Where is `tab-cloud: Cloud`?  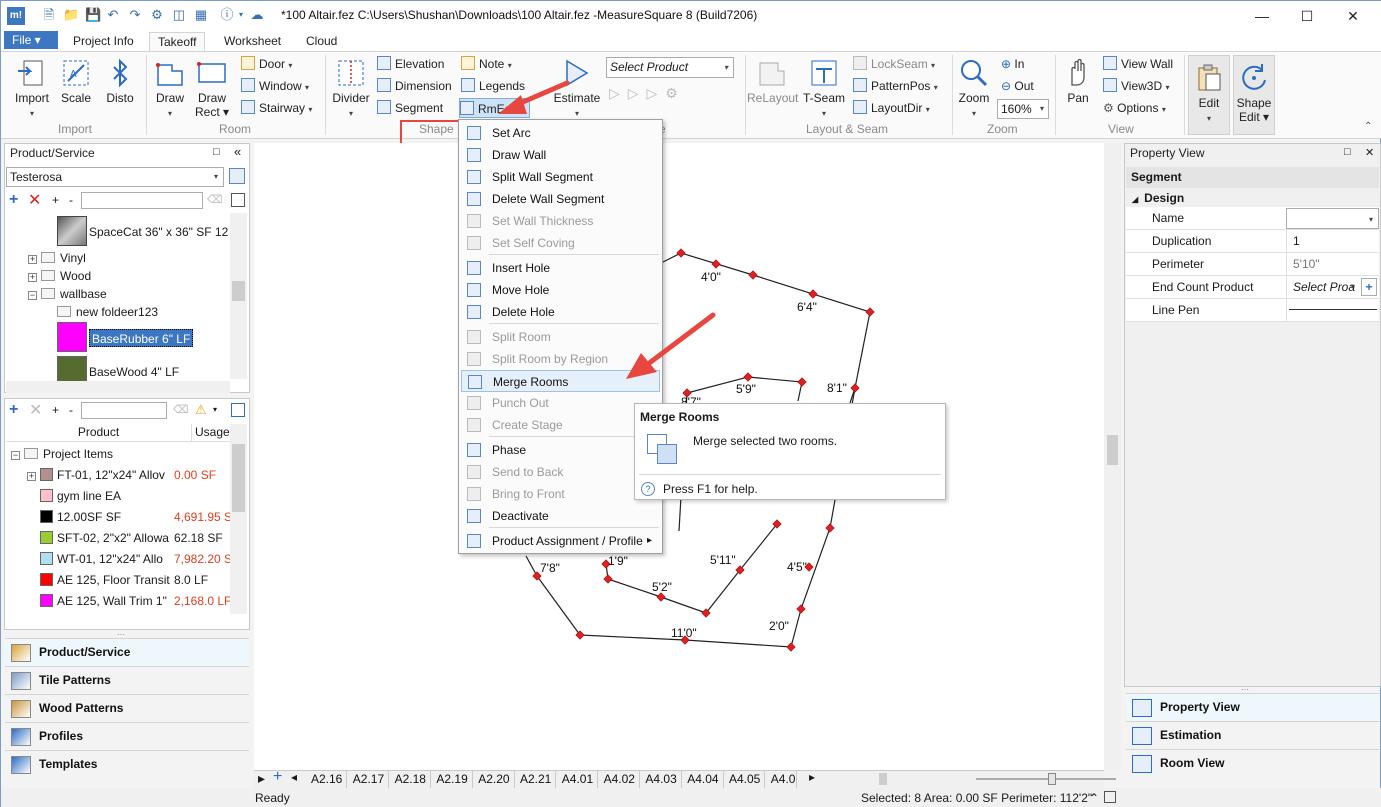 tab-cloud: Cloud is located at coordinates (321, 41).